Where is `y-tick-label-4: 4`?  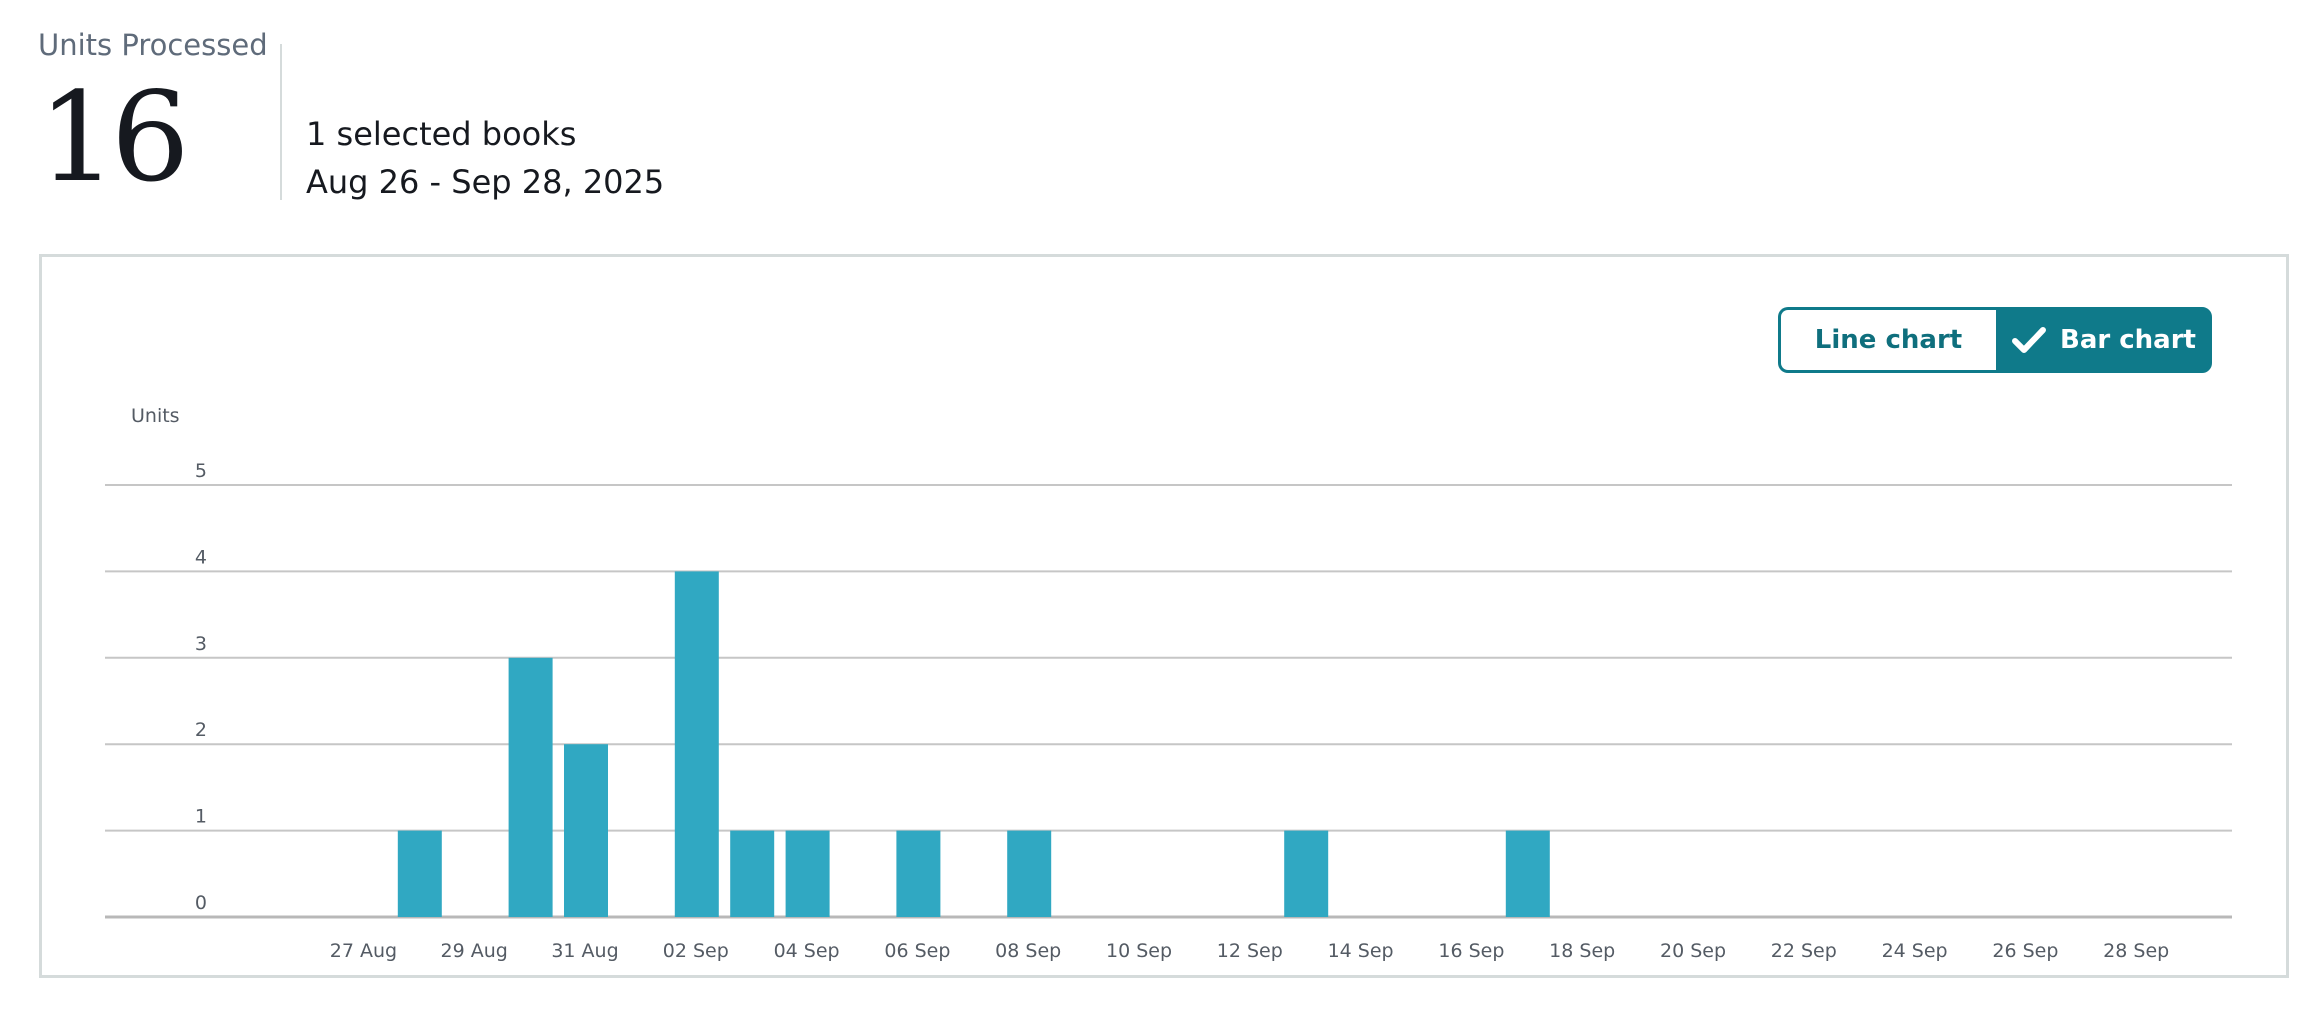 y-tick-label-4: 4 is located at coordinates (201, 557).